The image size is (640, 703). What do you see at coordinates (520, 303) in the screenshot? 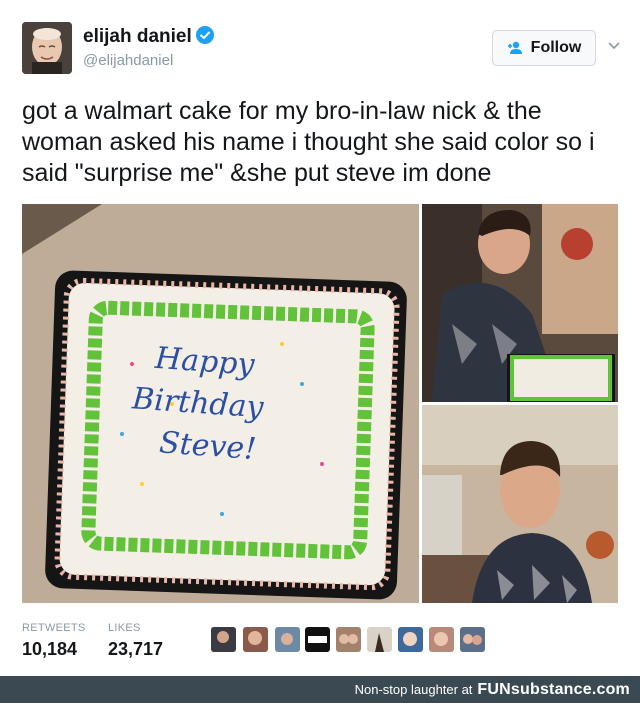
I see `photo-man-with-cake` at bounding box center [520, 303].